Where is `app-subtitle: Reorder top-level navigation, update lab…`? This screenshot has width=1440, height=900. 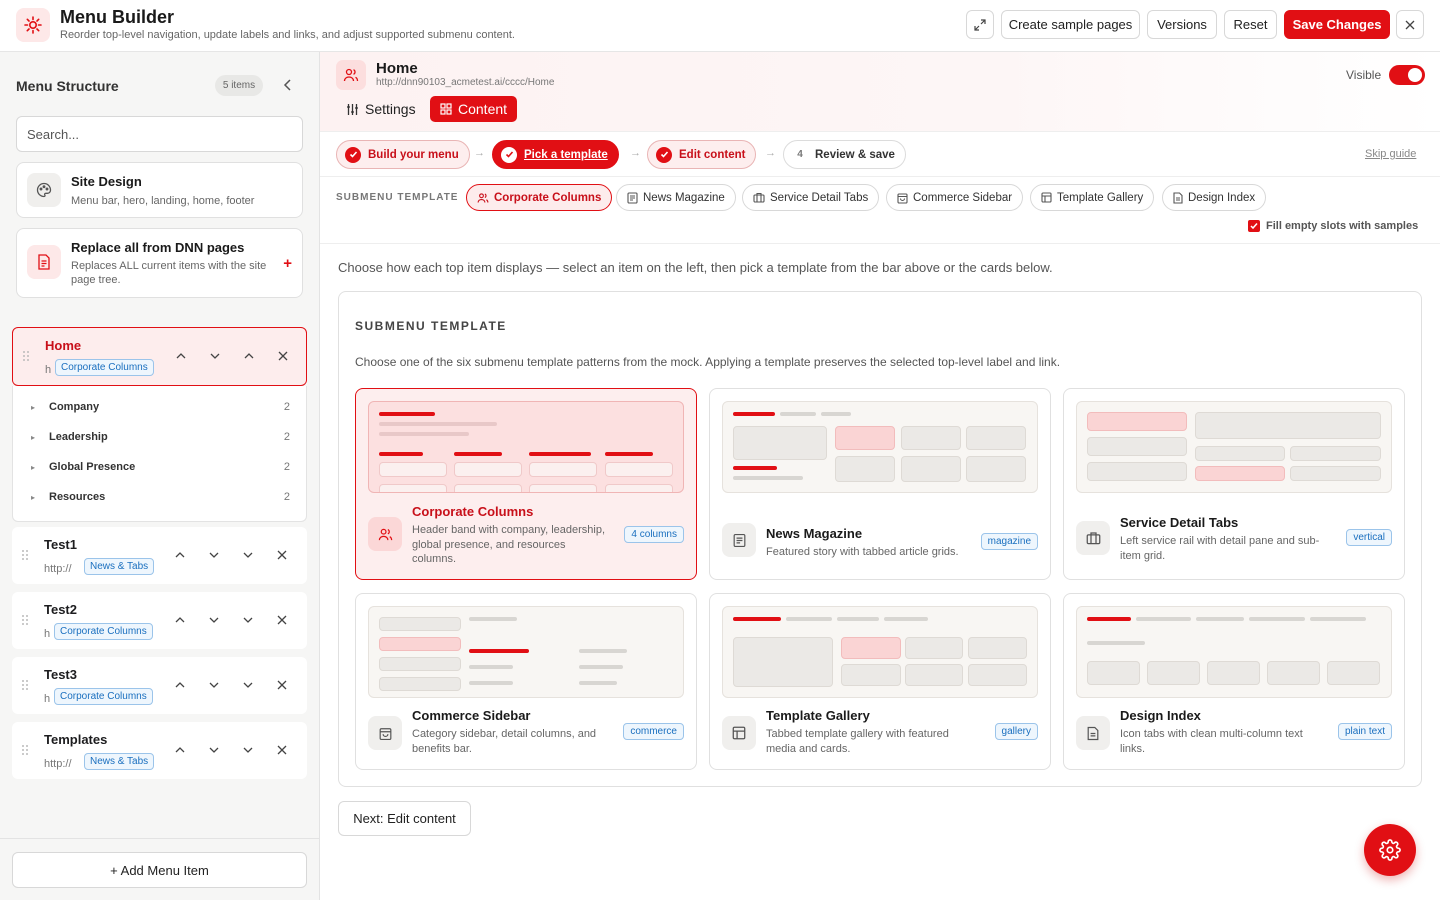
app-subtitle: Reorder top-level navigation, update lab… is located at coordinates (287, 35).